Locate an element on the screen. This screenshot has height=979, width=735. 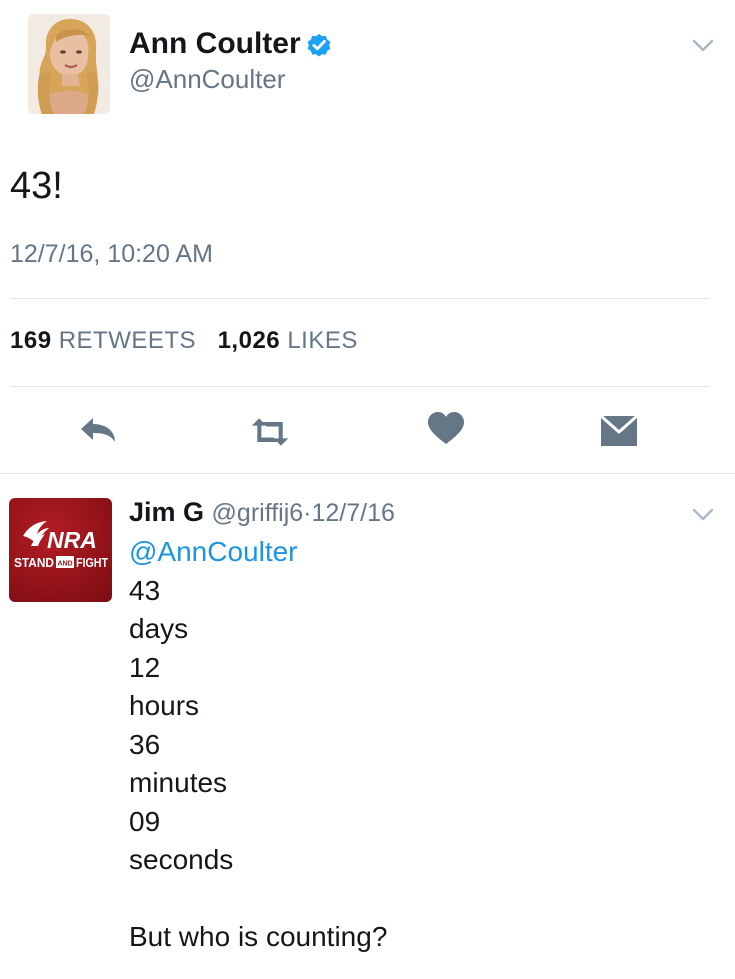
nra-logo-text: NRA is located at coordinates (72, 540).